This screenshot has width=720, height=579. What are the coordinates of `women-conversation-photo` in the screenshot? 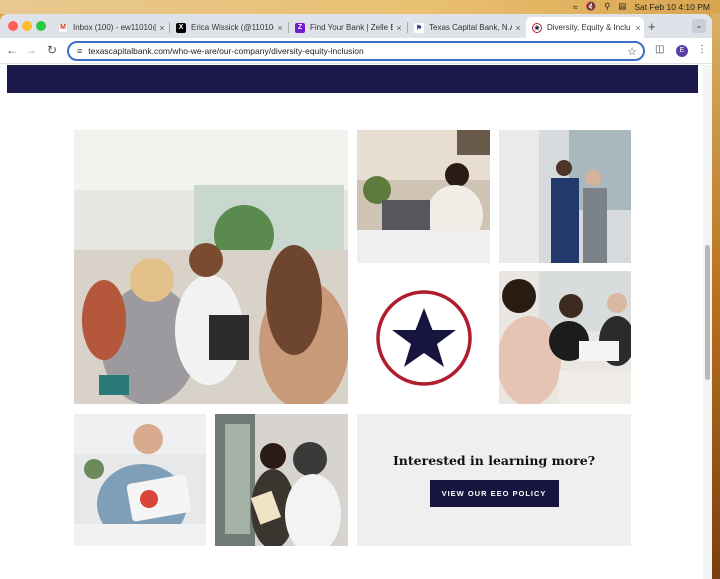 It's located at (281, 480).